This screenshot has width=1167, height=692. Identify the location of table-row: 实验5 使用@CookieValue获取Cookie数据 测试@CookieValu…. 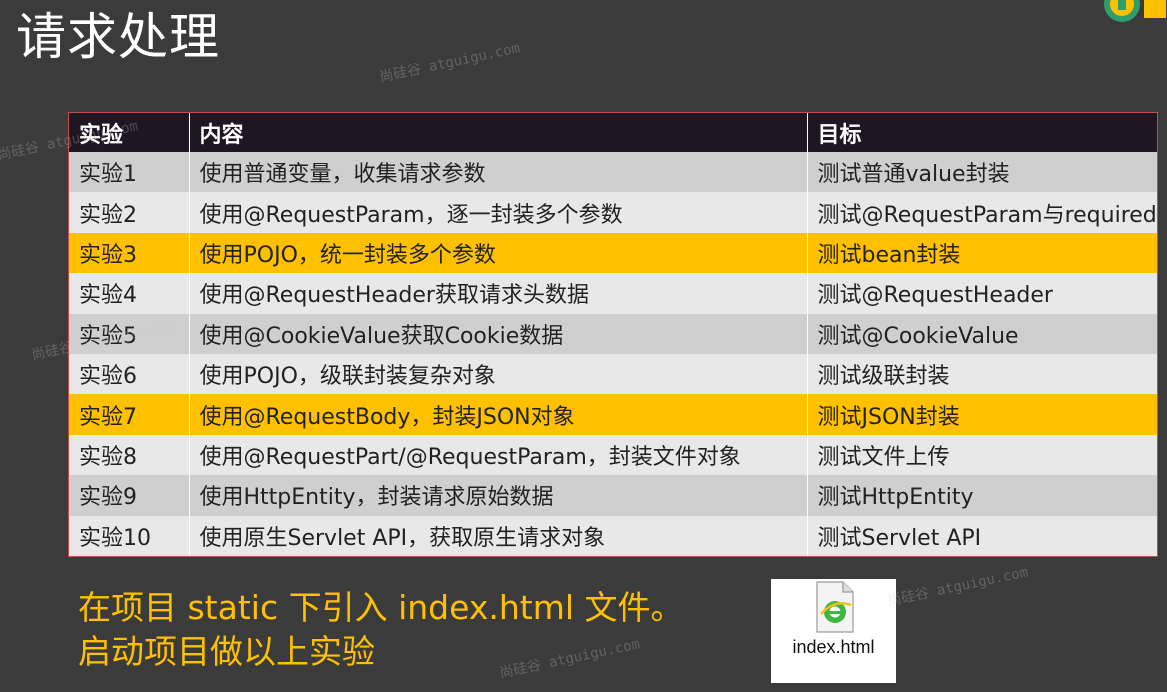
(613, 333).